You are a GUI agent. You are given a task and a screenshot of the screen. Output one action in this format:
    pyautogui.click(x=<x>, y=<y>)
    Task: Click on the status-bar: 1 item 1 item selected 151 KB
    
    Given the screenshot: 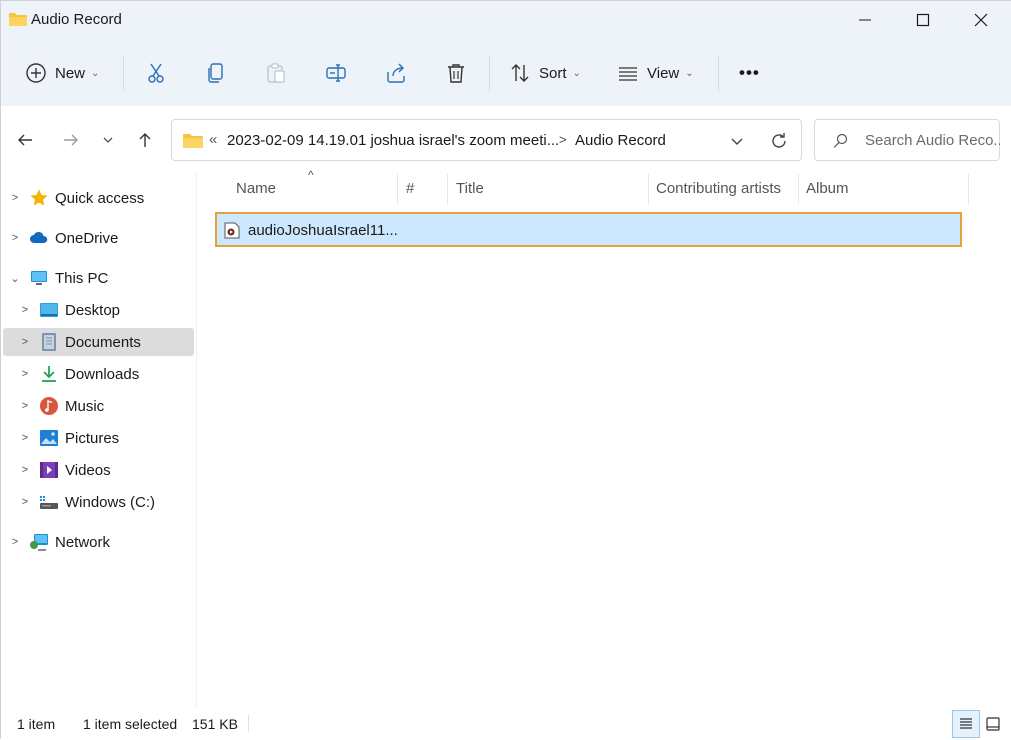 What is the action you would take?
    pyautogui.click(x=506, y=723)
    